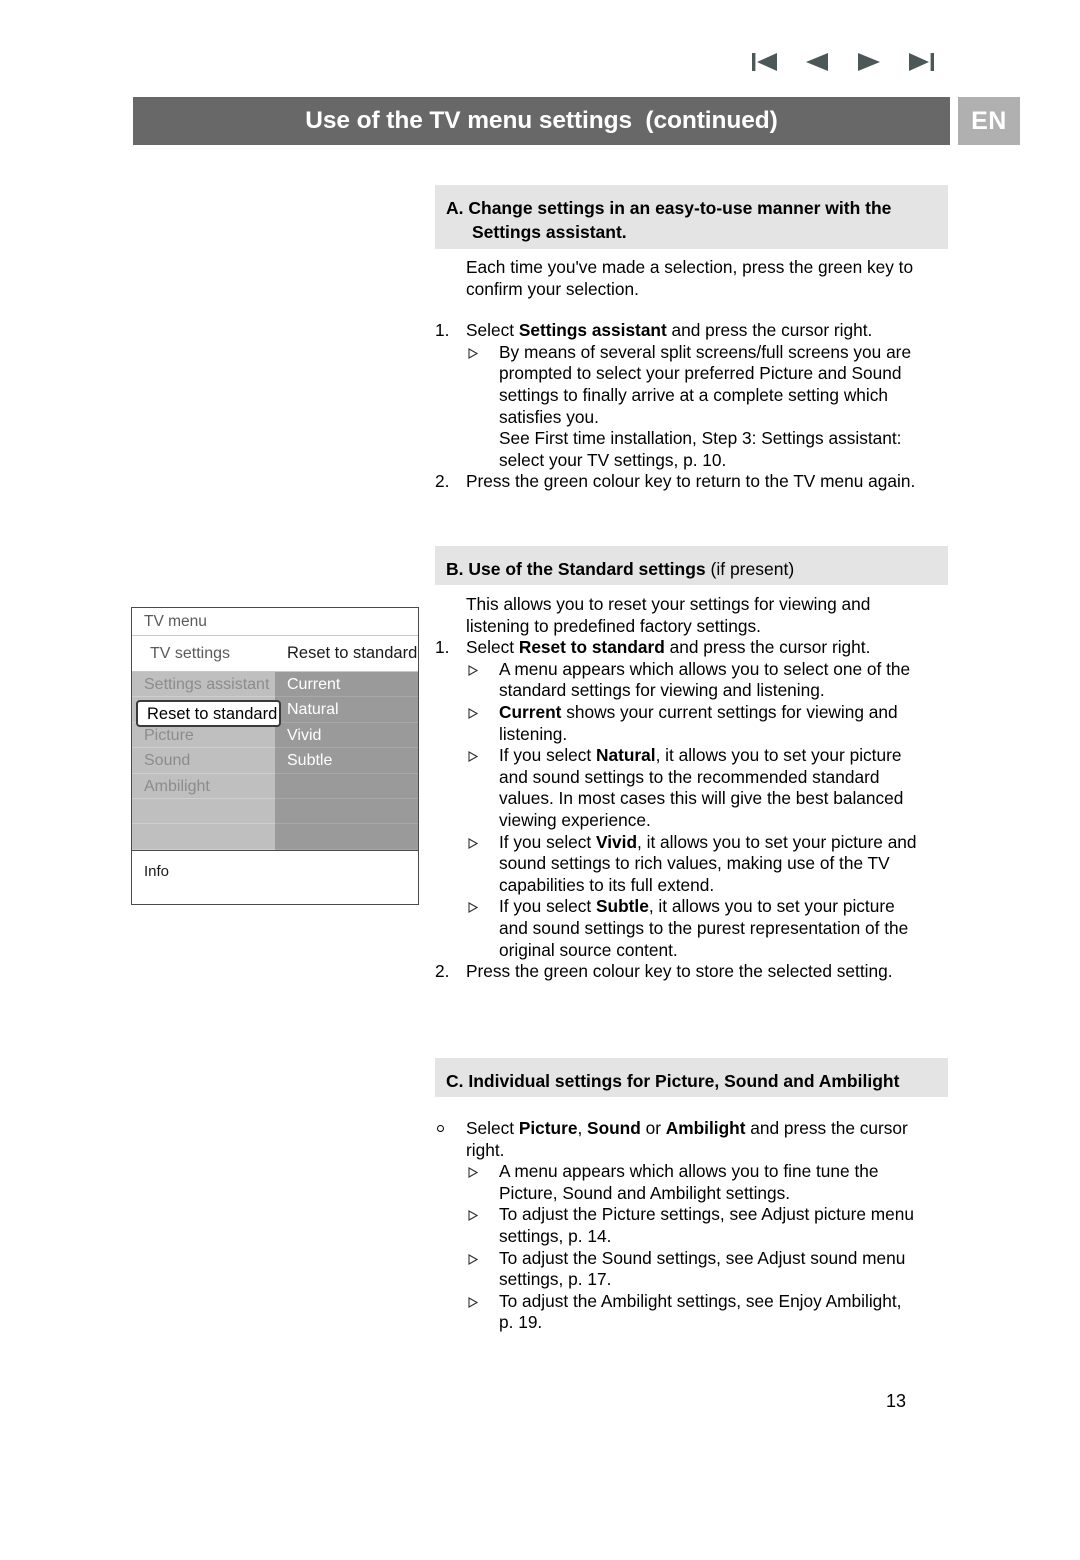 Image resolution: width=1080 pixels, height=1560 pixels. I want to click on tv-menu-left-item: Ambilight, so click(203, 786).